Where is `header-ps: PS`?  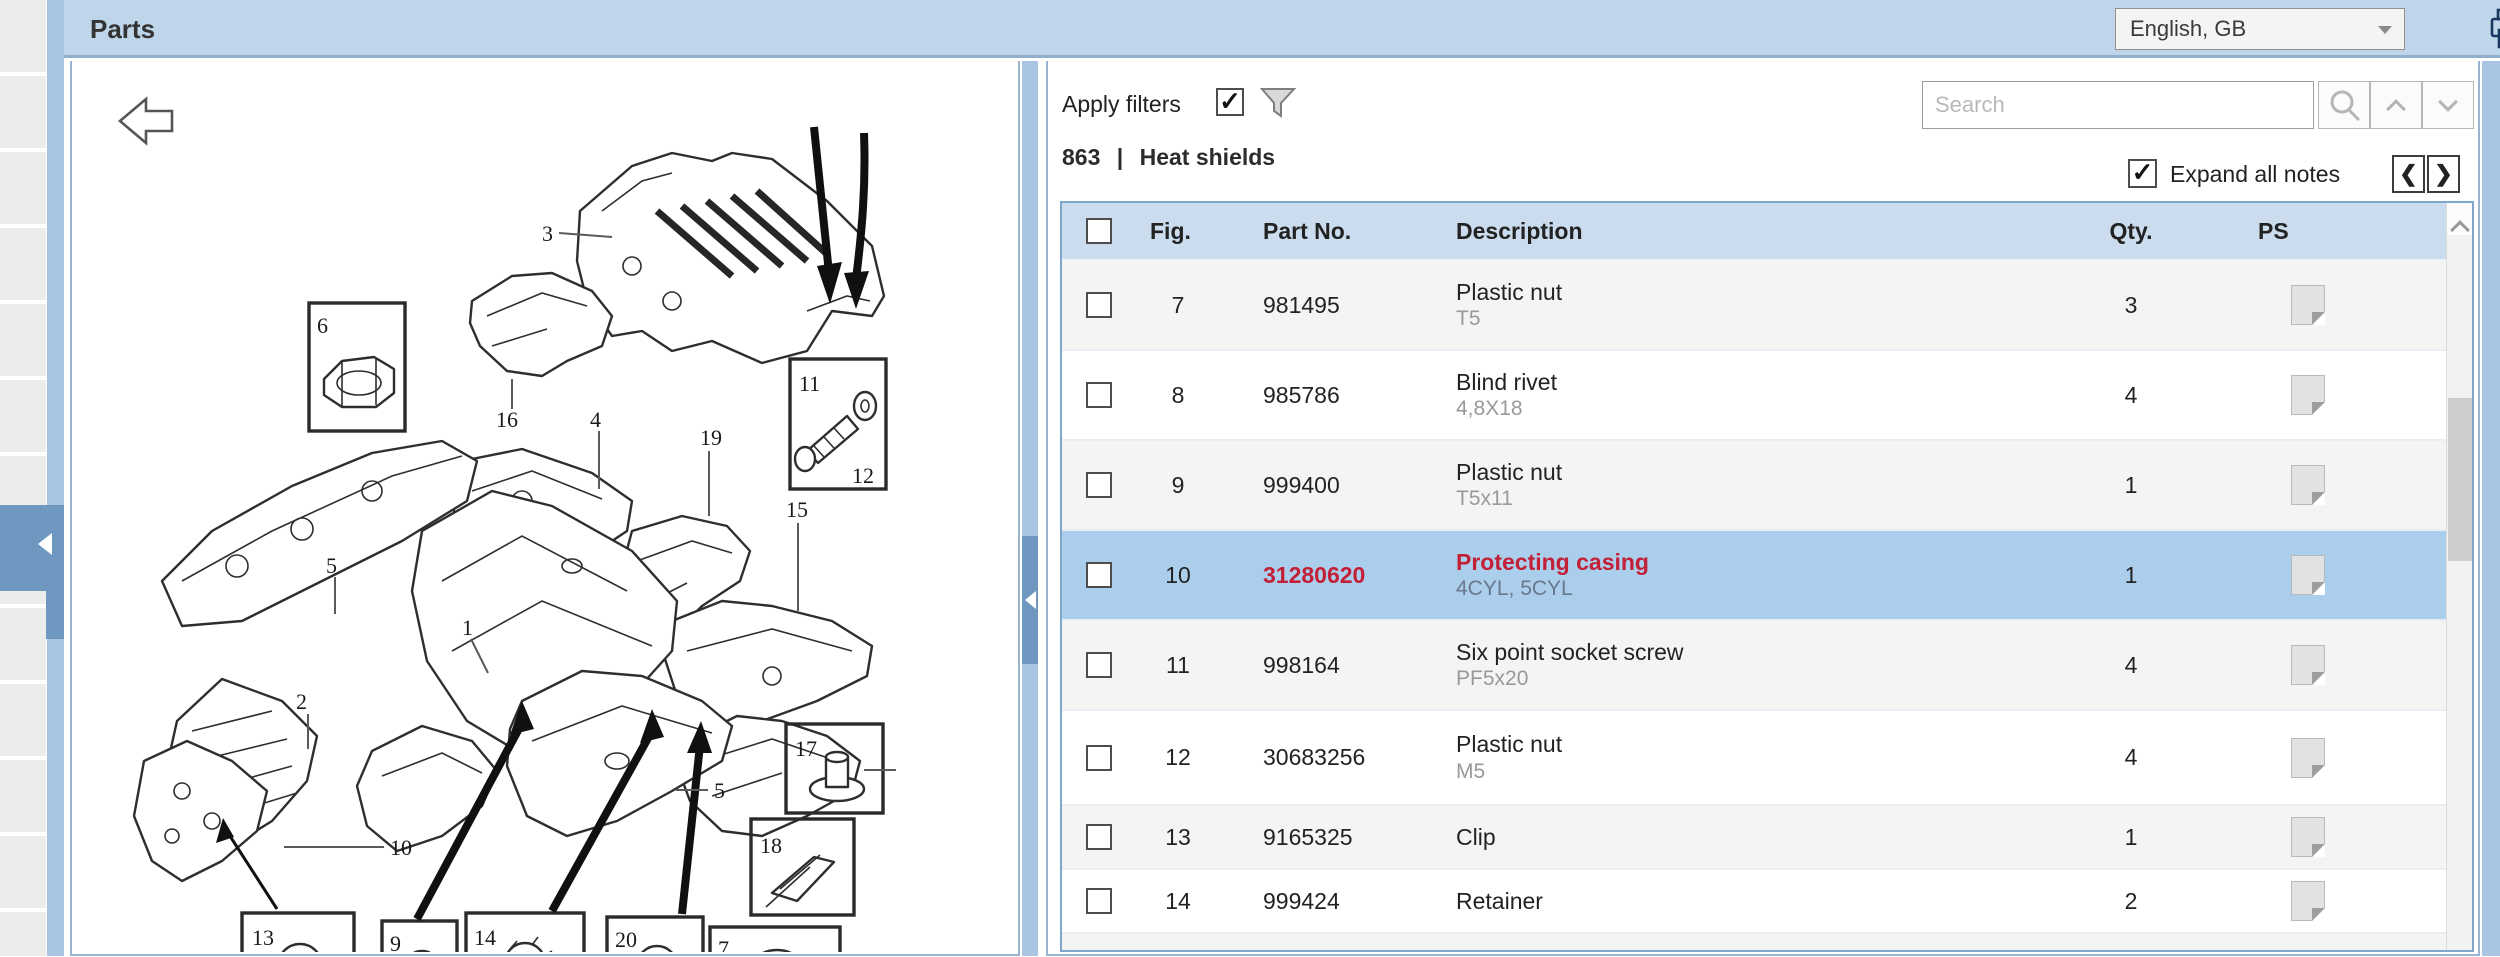
header-ps: PS is located at coordinates (2273, 230).